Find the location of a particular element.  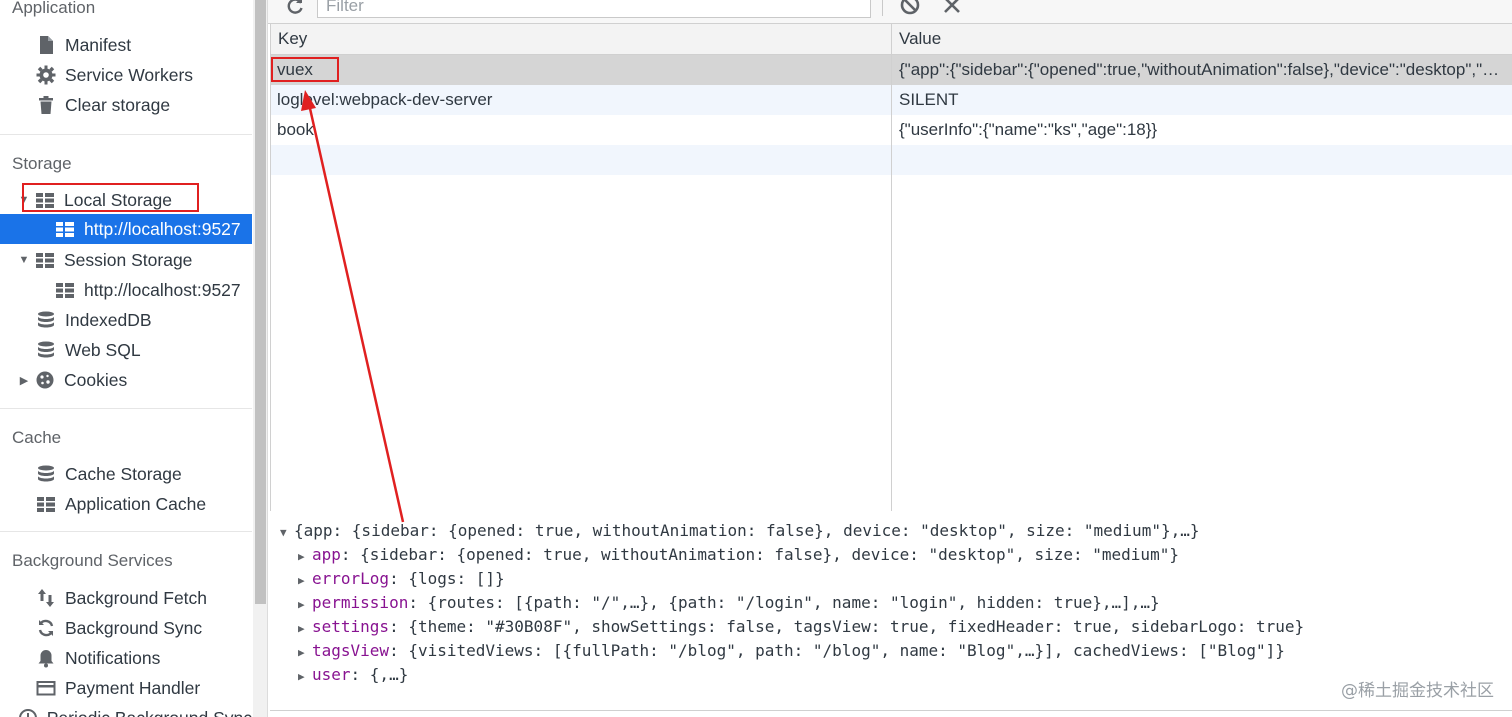

credit-card-icon is located at coordinates (46, 688).